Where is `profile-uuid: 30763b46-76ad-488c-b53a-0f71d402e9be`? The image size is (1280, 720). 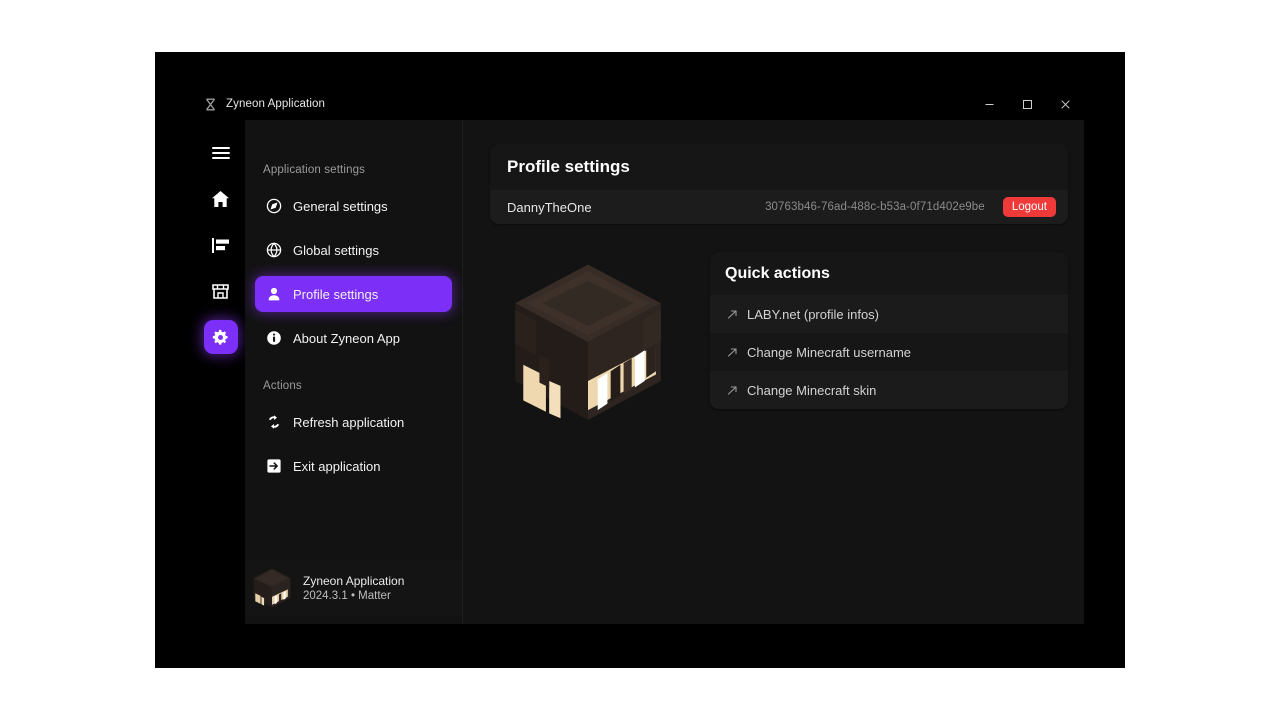
profile-uuid: 30763b46-76ad-488c-b53a-0f71d402e9be is located at coordinates (875, 207).